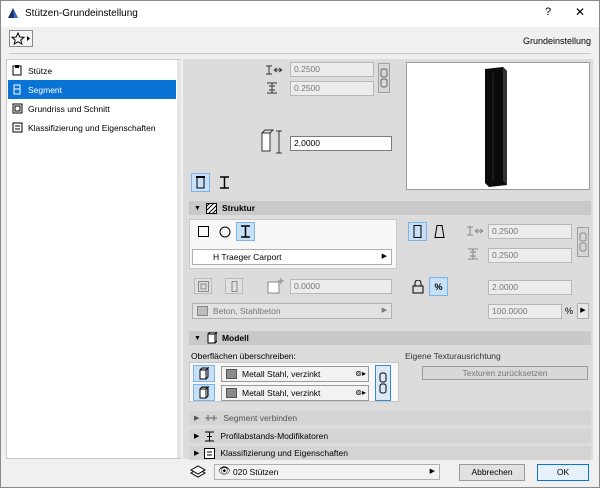  I want to click on struktur-section-header: ▼ Struktur, so click(390, 208).